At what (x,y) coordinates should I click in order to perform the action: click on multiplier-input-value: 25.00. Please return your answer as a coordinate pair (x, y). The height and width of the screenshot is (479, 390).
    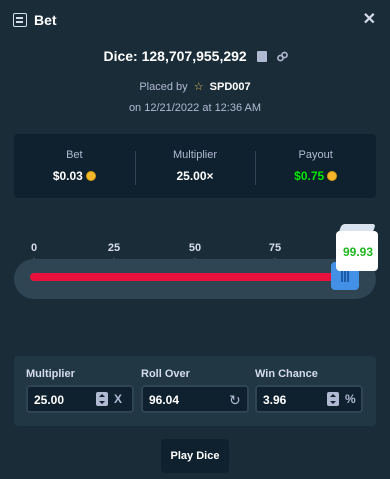
    Looking at the image, I should click on (49, 400).